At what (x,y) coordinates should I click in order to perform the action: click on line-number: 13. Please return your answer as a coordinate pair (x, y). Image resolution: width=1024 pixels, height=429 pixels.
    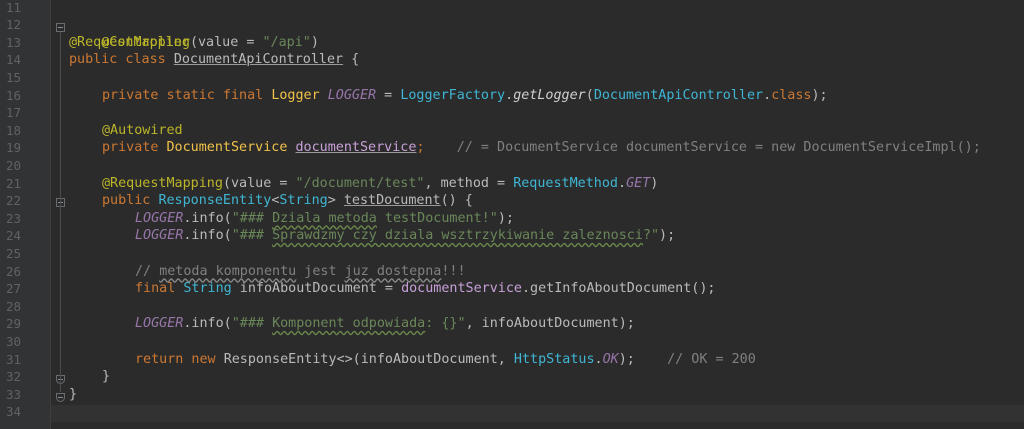
    Looking at the image, I should click on (14, 42).